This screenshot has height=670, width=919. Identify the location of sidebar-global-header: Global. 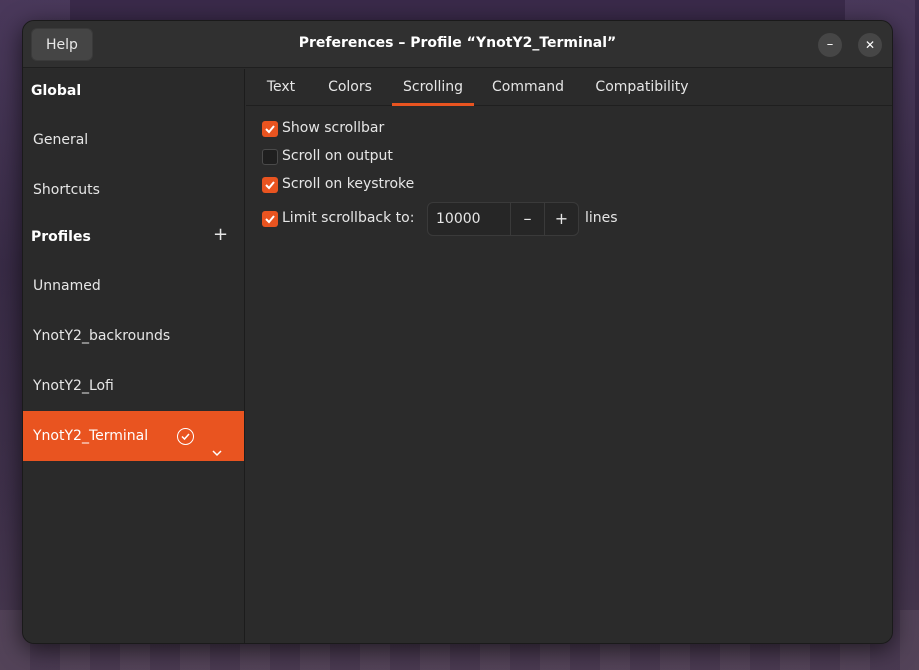
(56, 91).